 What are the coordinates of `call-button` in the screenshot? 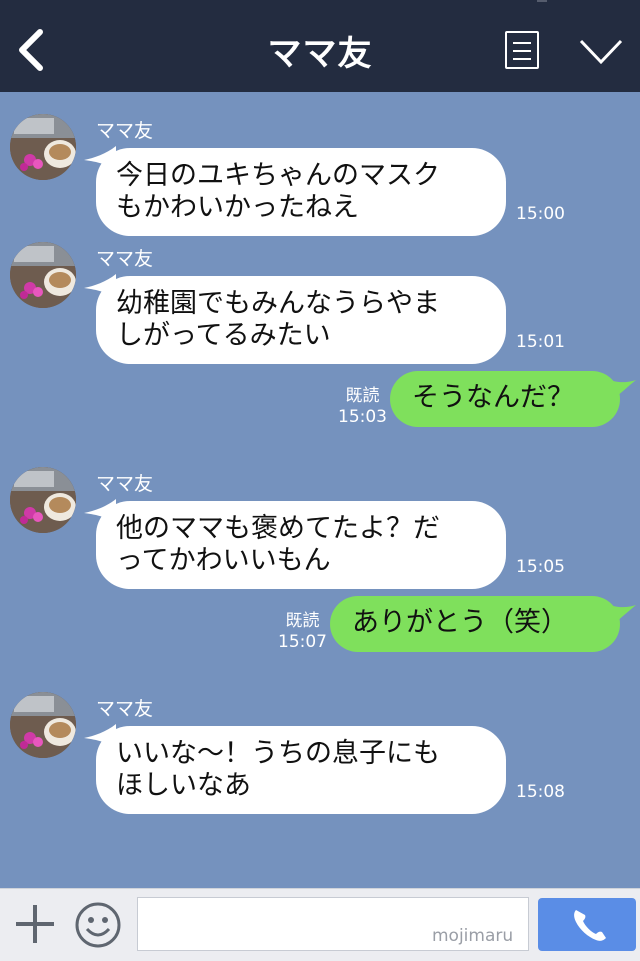 It's located at (587, 924).